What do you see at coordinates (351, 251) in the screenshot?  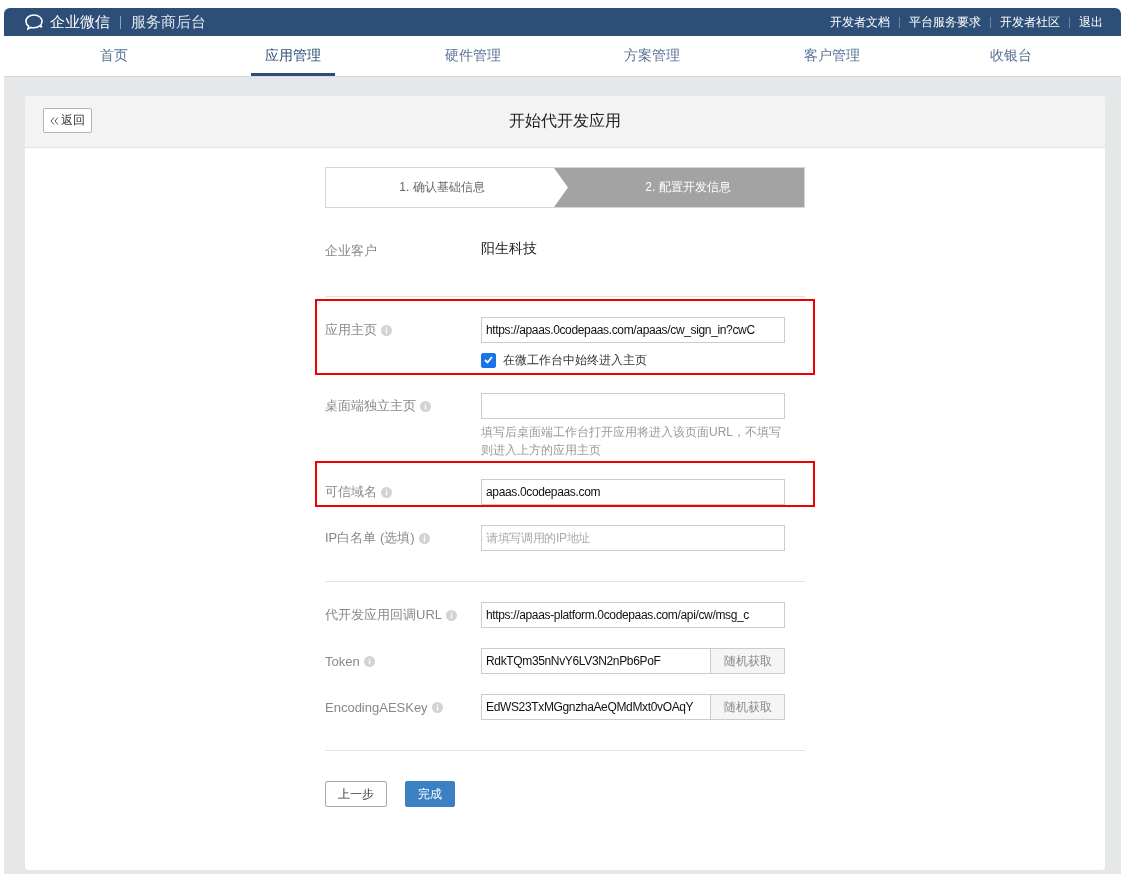 I see `field-label: 企业客户` at bounding box center [351, 251].